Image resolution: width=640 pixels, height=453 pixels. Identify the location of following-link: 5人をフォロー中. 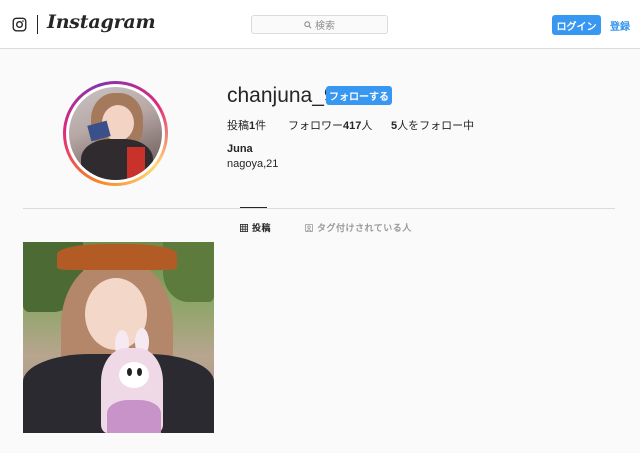
(432, 125).